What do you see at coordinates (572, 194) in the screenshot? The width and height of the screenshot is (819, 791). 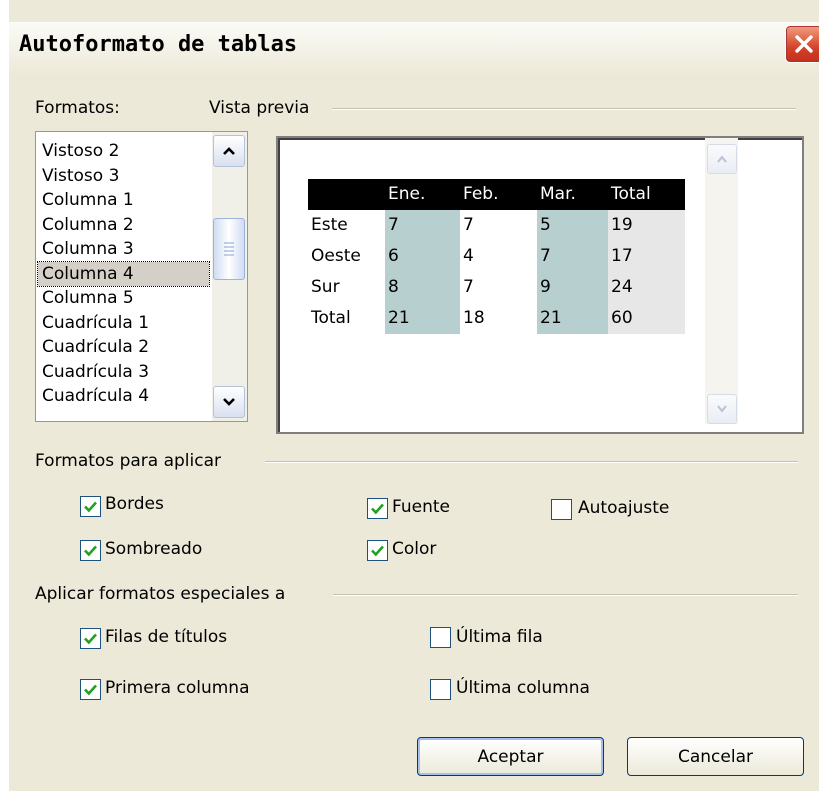 I see `preview-header-cell: Mar.` at bounding box center [572, 194].